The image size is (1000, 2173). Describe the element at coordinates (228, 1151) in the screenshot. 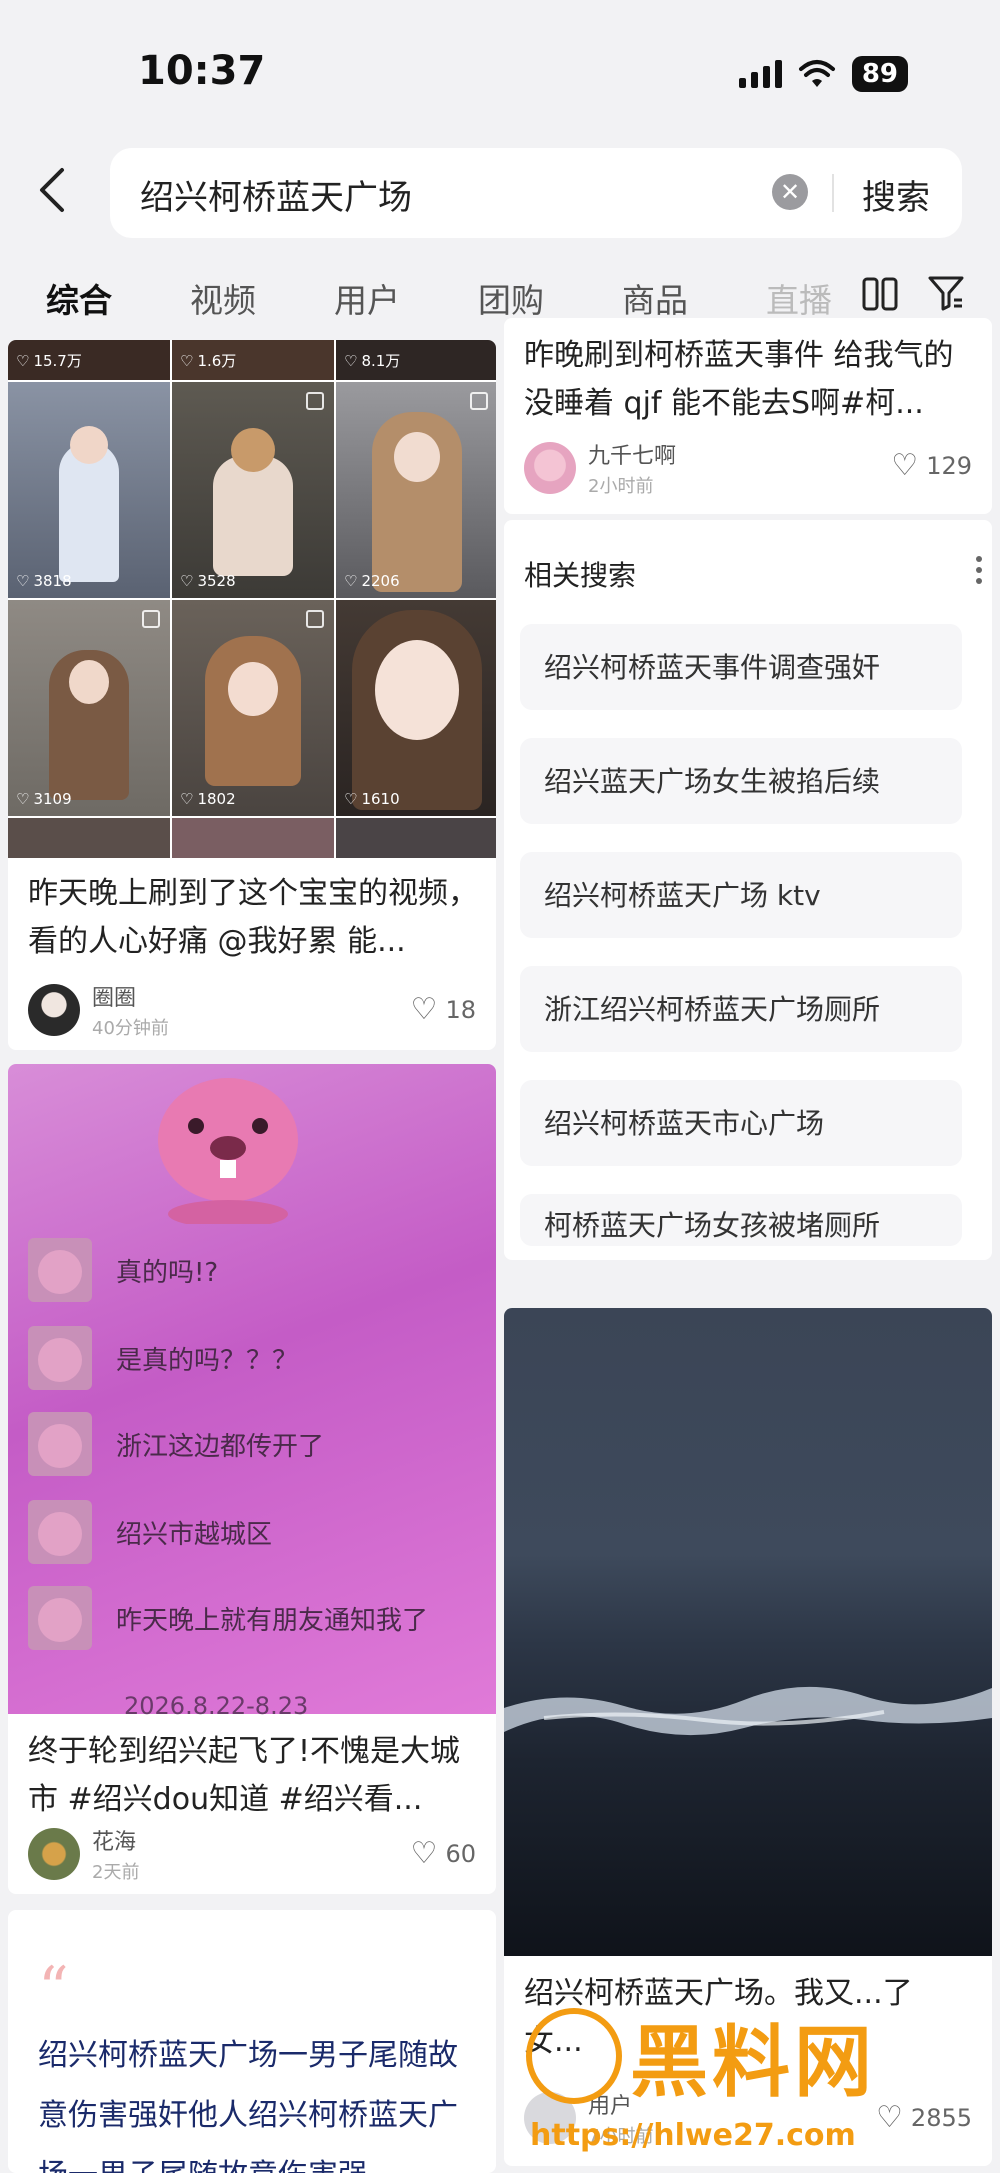

I see `beaver-sticker` at that location.